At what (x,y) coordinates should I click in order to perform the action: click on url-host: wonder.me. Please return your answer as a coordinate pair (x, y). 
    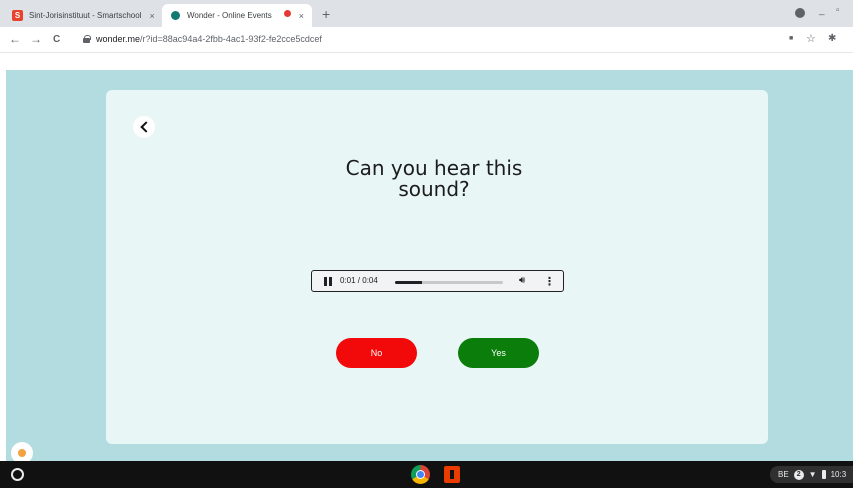
    Looking at the image, I should click on (118, 39).